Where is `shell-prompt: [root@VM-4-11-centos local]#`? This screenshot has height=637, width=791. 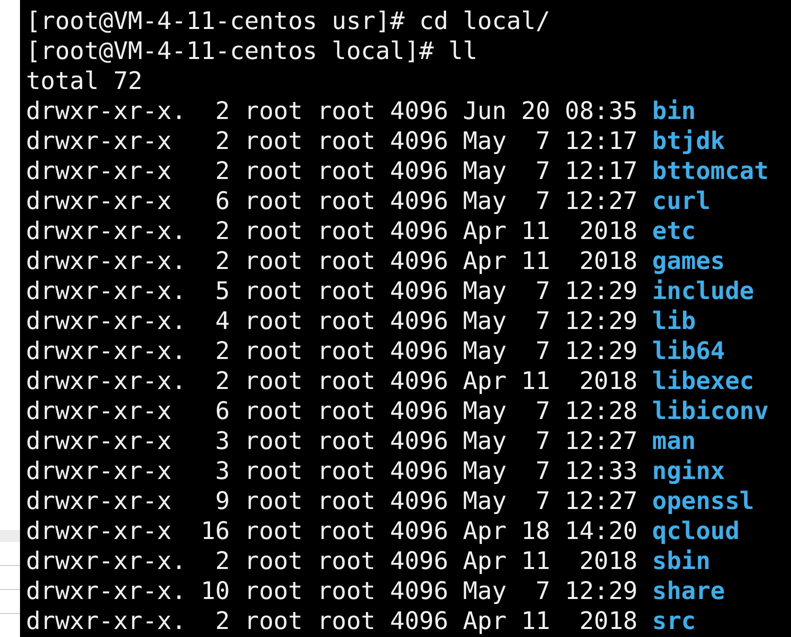 shell-prompt: [root@VM-4-11-centos local]# is located at coordinates (230, 51).